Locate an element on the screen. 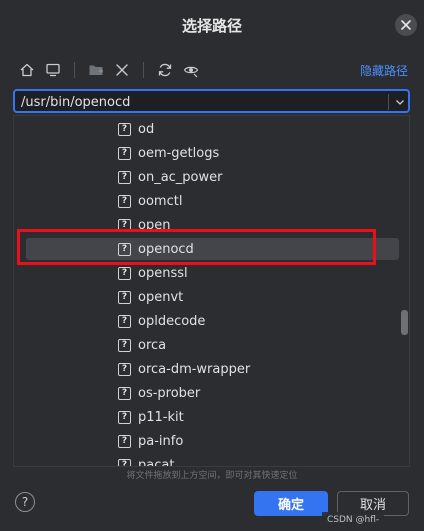 This screenshot has height=531, width=424. path-input is located at coordinates (201, 102).